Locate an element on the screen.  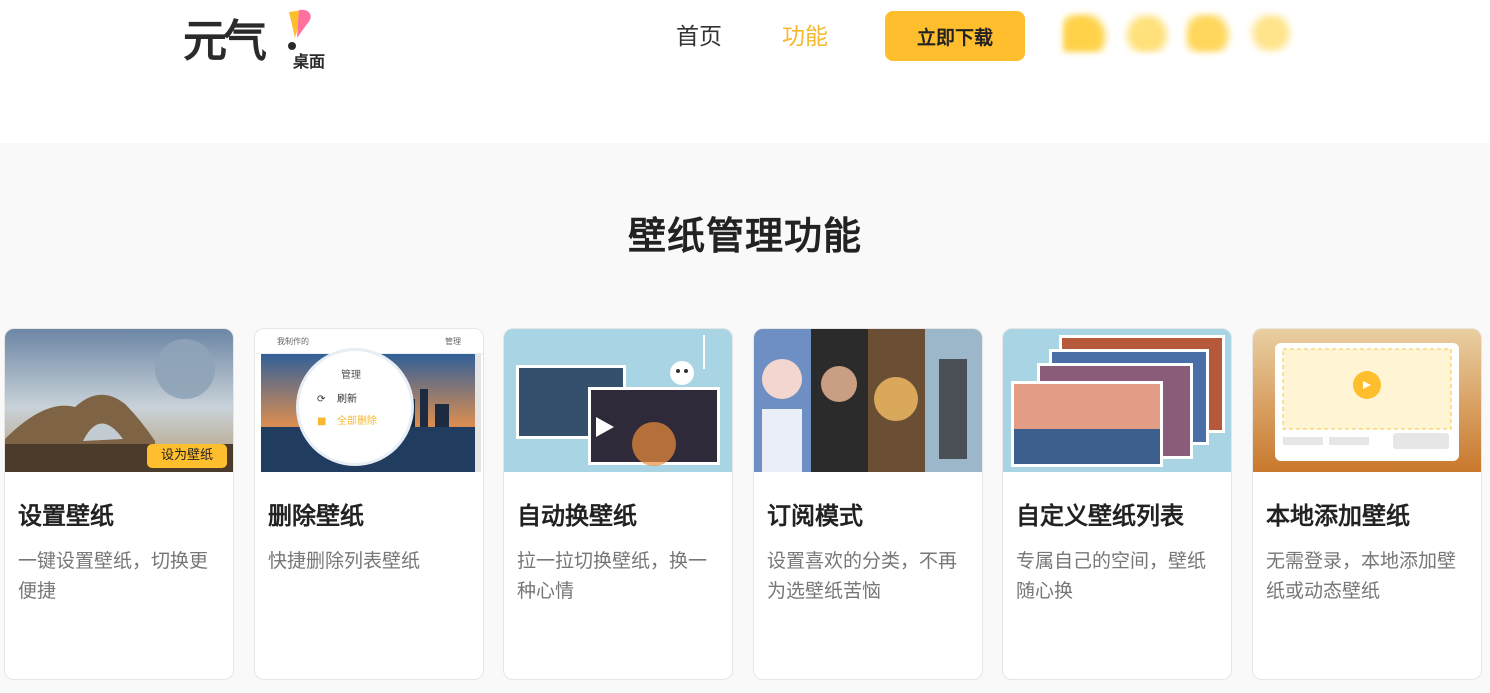
card-description: 一键设置壁纸，切换更便捷 is located at coordinates (113, 576).